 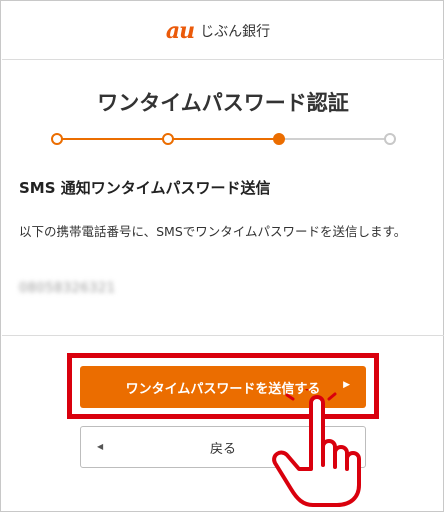 I want to click on step-3-current, so click(x=279, y=139).